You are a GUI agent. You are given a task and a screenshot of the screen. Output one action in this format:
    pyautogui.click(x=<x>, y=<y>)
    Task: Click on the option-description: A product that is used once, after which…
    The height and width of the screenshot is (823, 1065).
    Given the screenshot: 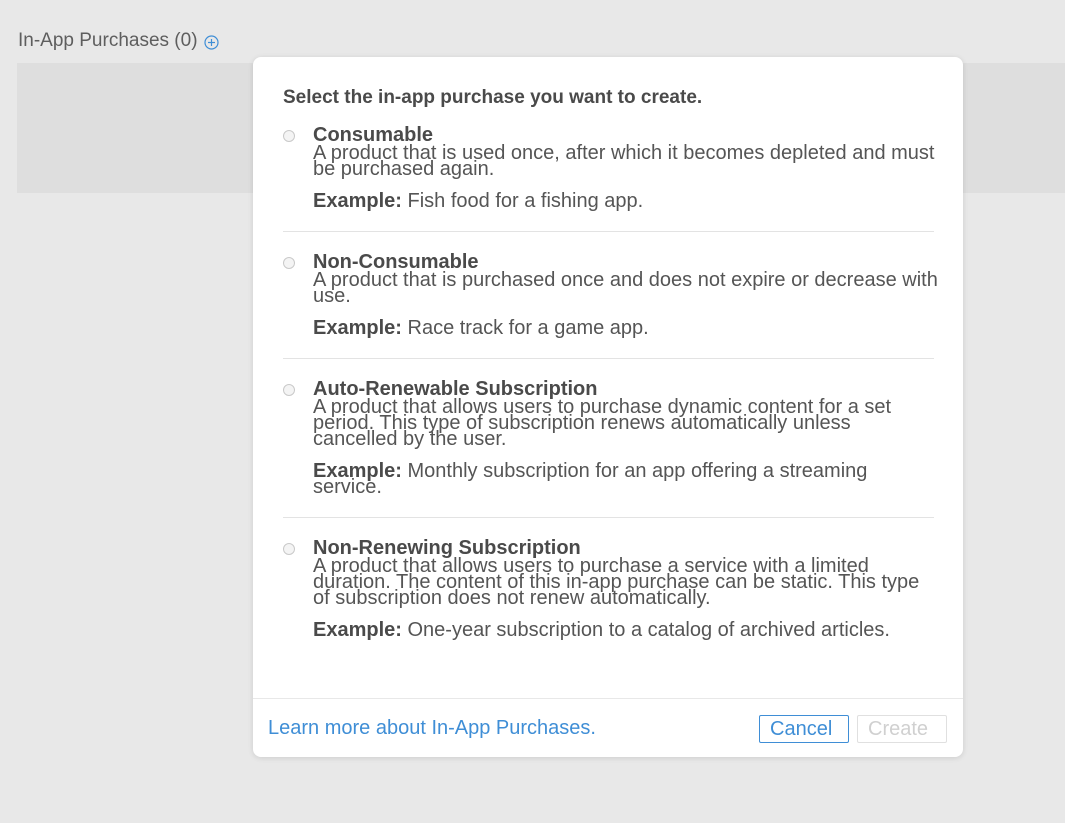 What is the action you would take?
    pyautogui.click(x=624, y=161)
    